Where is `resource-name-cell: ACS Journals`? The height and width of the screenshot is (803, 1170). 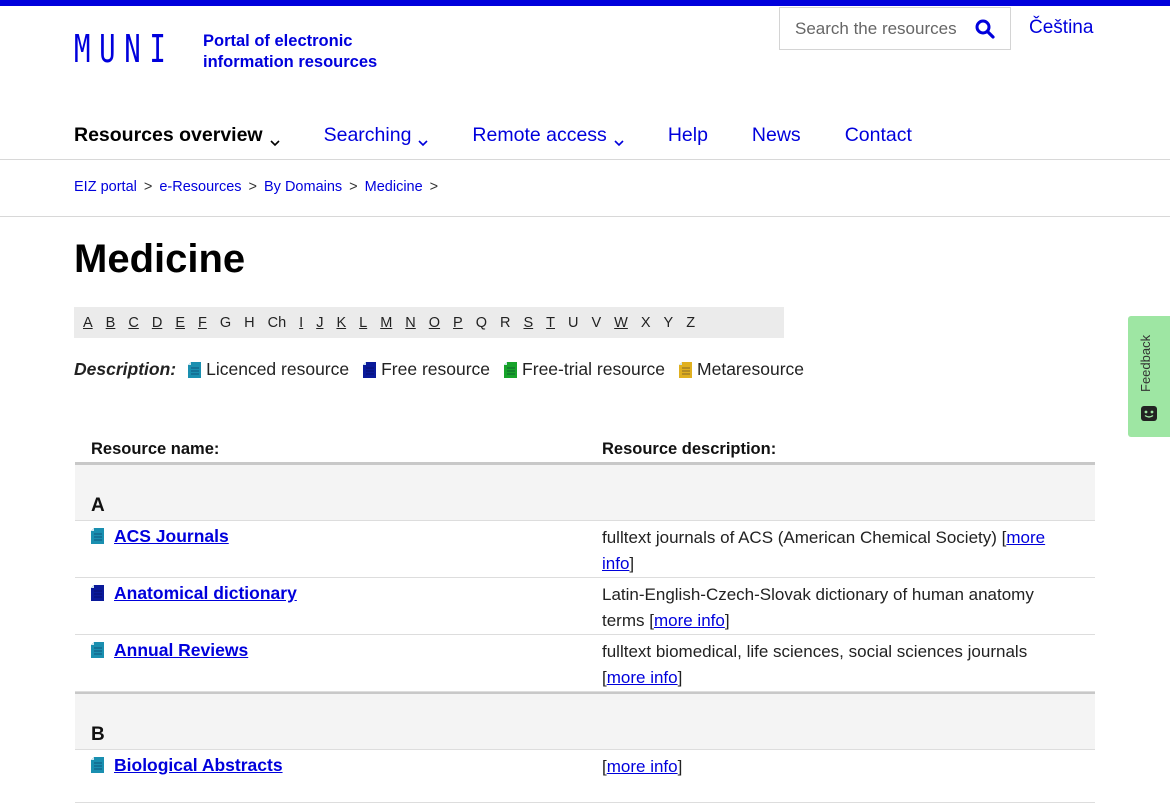
resource-name-cell: ACS Journals is located at coordinates (338, 549).